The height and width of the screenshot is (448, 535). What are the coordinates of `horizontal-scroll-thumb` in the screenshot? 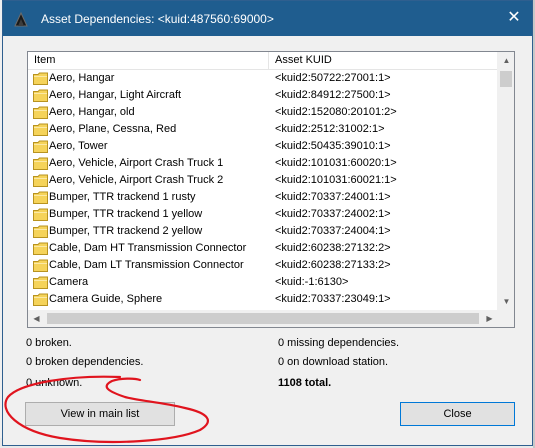 It's located at (263, 318).